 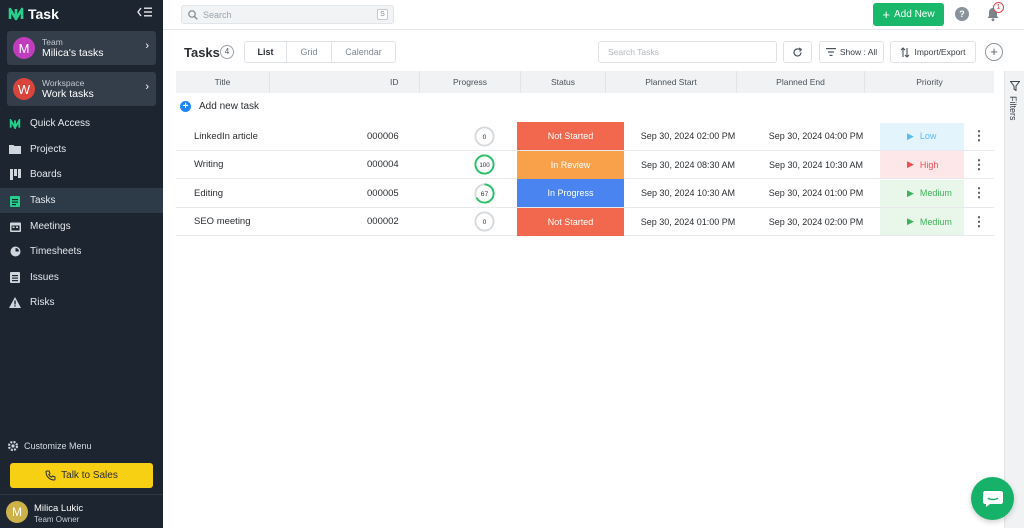 What do you see at coordinates (249, 193) in the screenshot?
I see `task-title: Editing` at bounding box center [249, 193].